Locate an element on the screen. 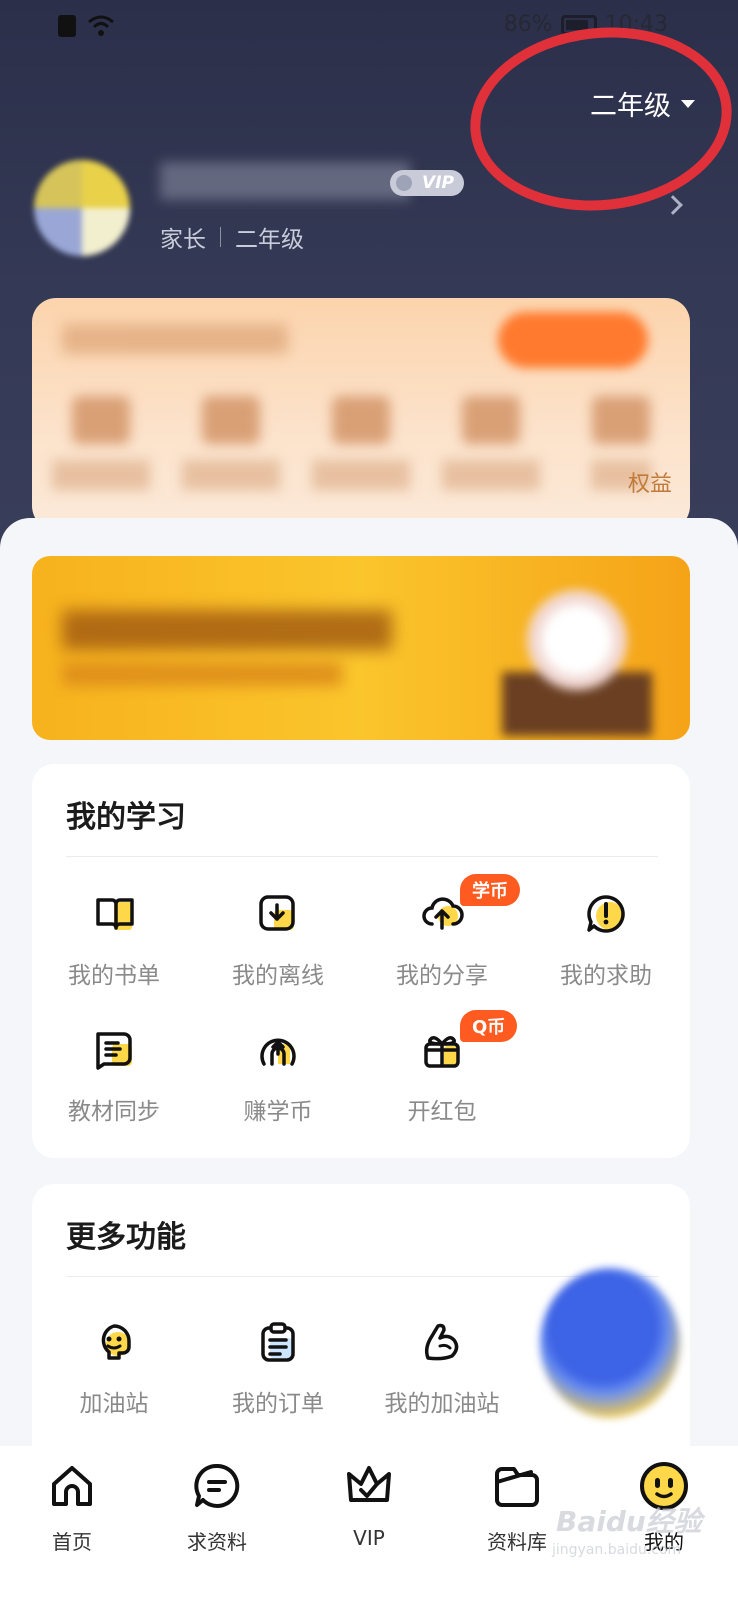 The width and height of the screenshot is (738, 1600). study-item-textbook-sync: 教材同步 is located at coordinates (114, 1077).